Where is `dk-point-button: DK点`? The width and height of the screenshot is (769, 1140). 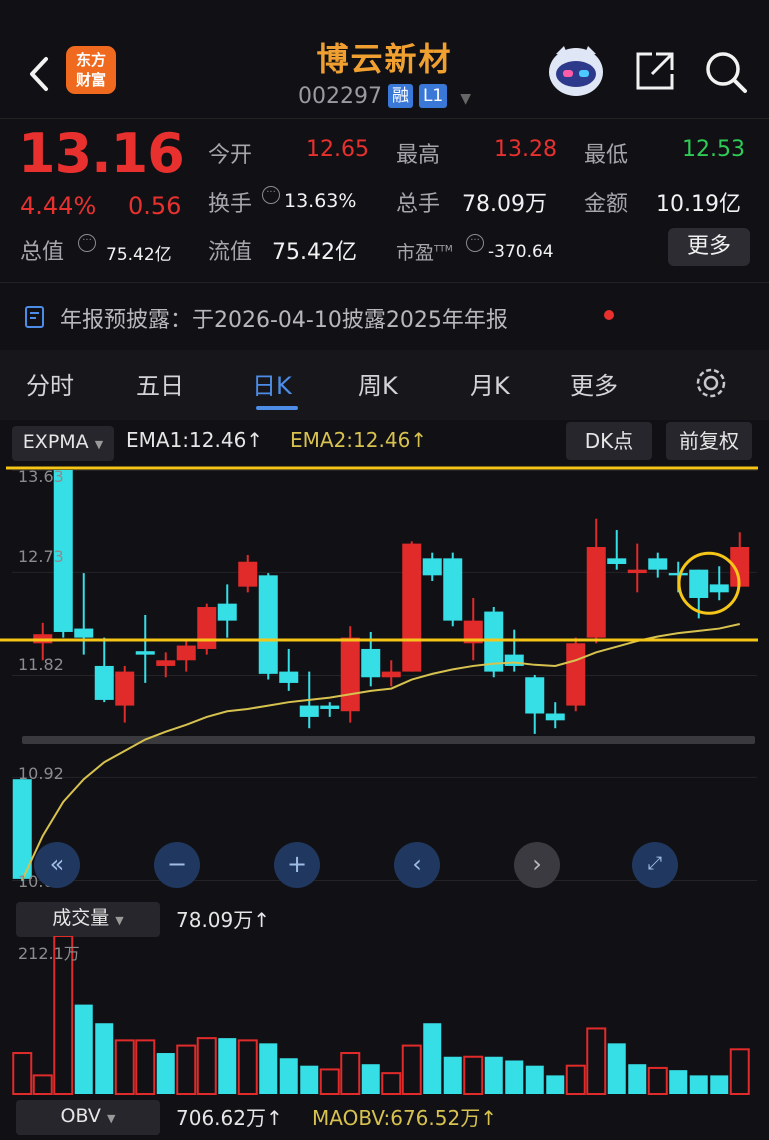 dk-point-button: DK点 is located at coordinates (609, 441).